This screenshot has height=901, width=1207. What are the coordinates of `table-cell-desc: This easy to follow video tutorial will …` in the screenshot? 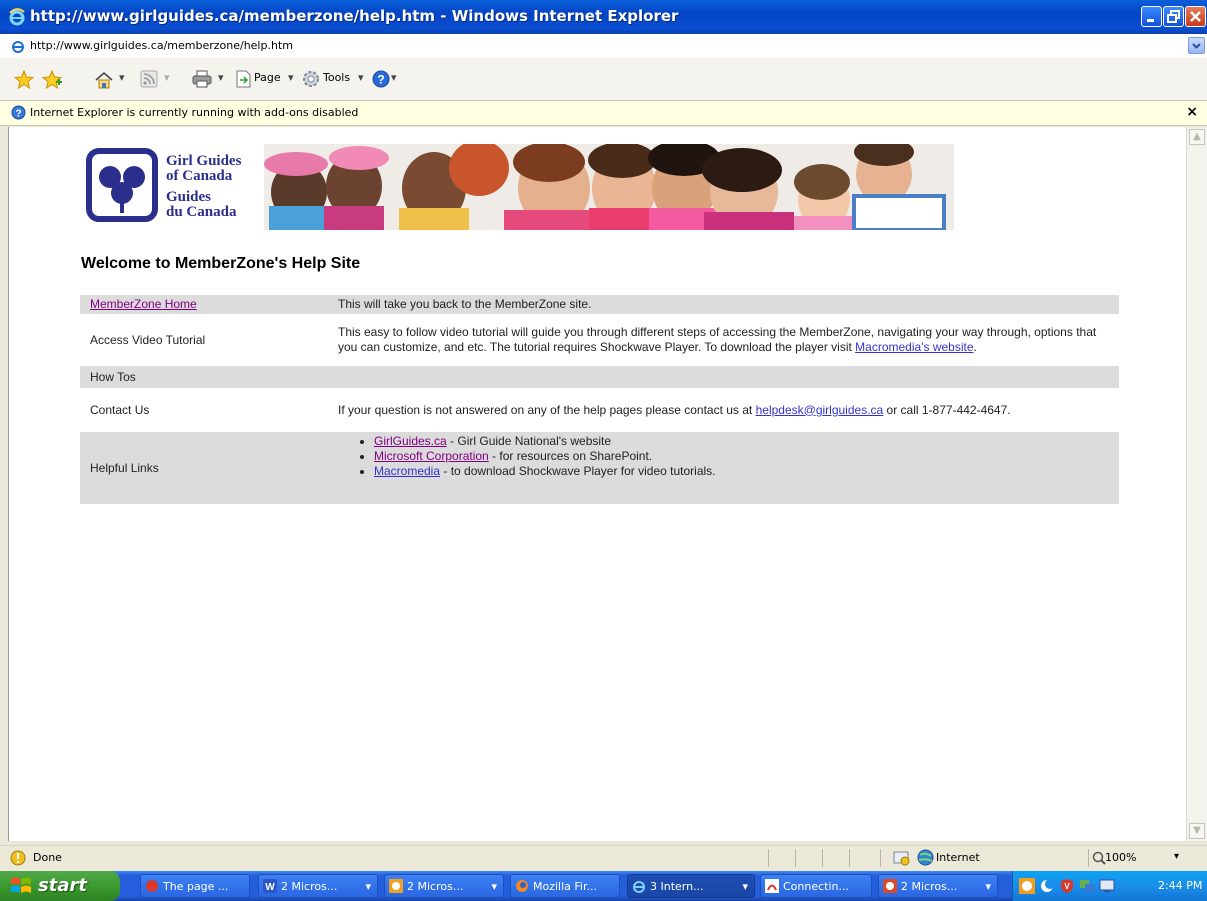 It's located at (723, 340).